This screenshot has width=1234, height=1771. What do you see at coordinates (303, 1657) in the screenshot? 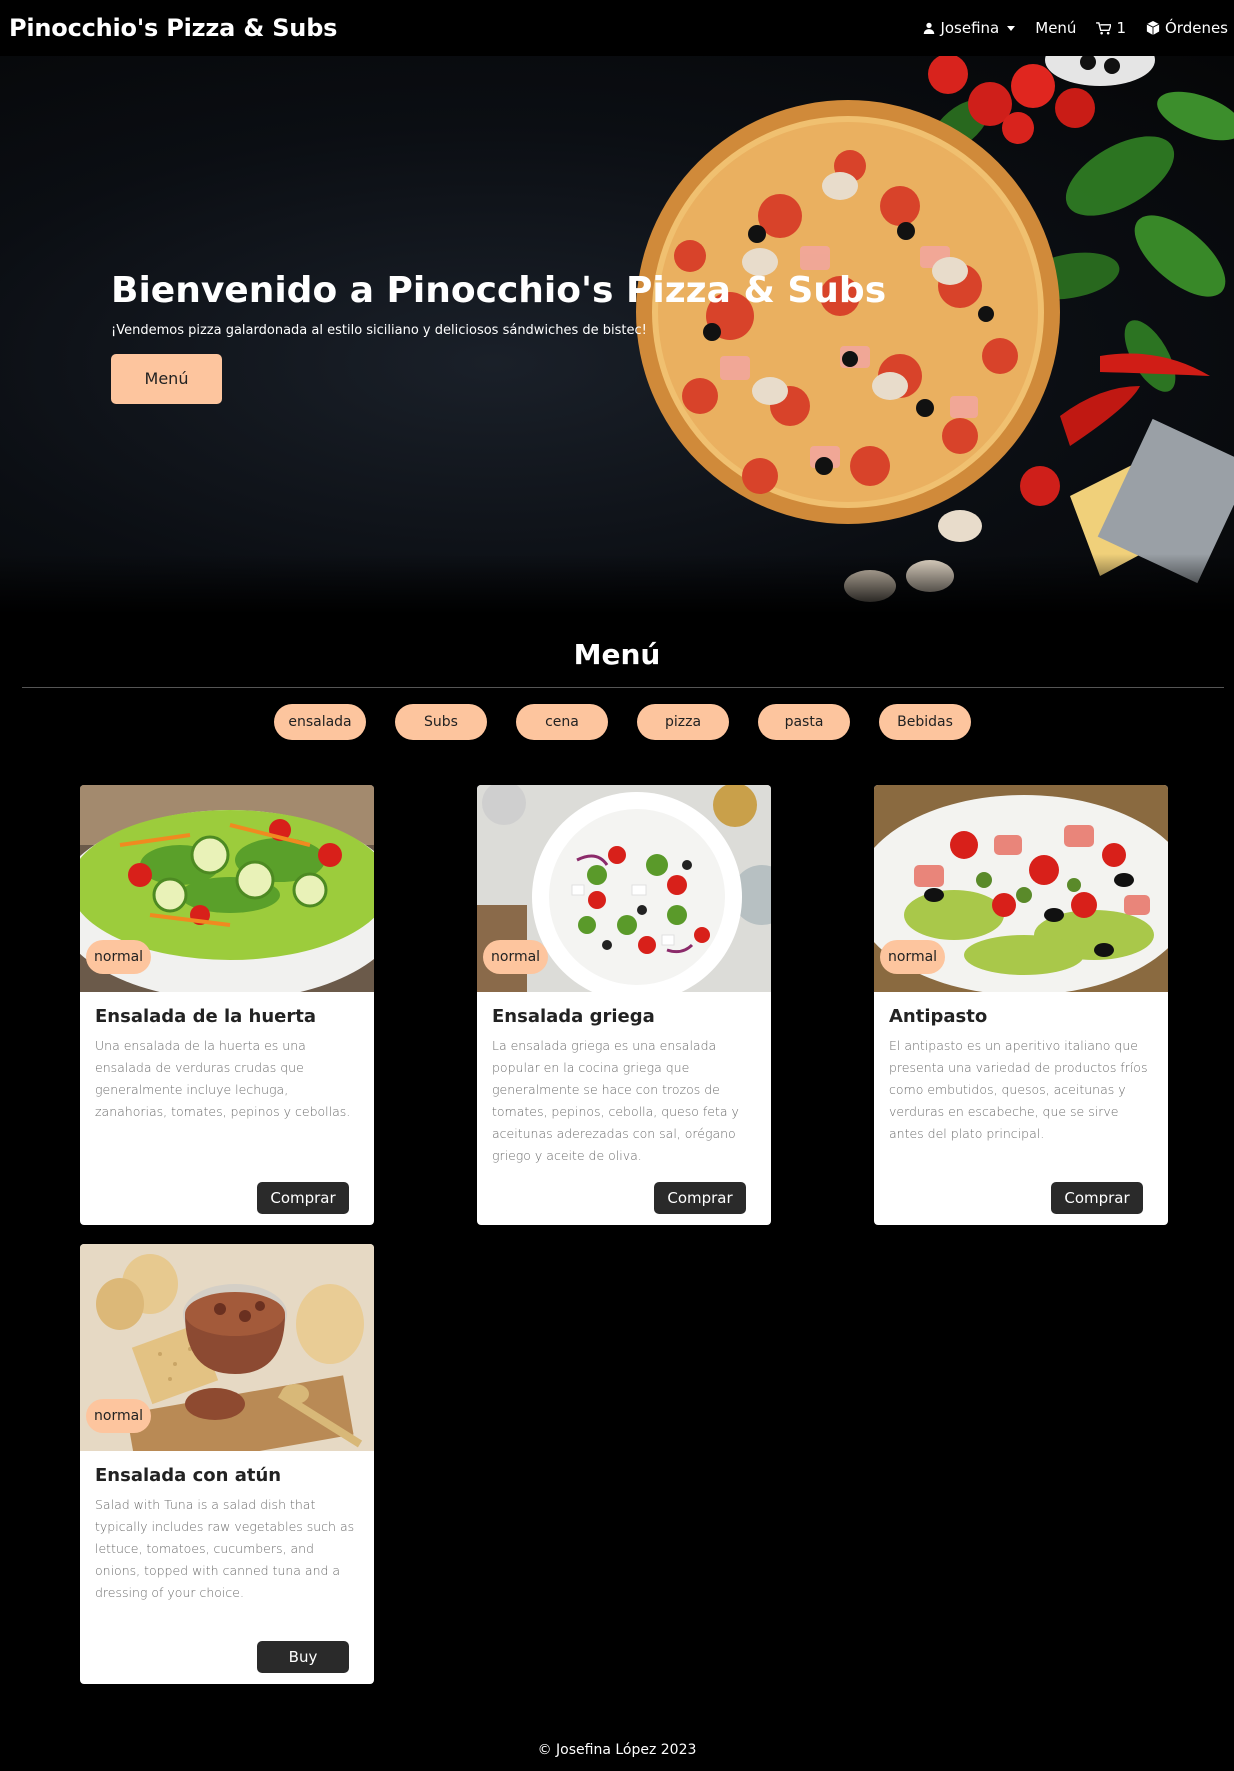
I see `buy-button: Buy` at bounding box center [303, 1657].